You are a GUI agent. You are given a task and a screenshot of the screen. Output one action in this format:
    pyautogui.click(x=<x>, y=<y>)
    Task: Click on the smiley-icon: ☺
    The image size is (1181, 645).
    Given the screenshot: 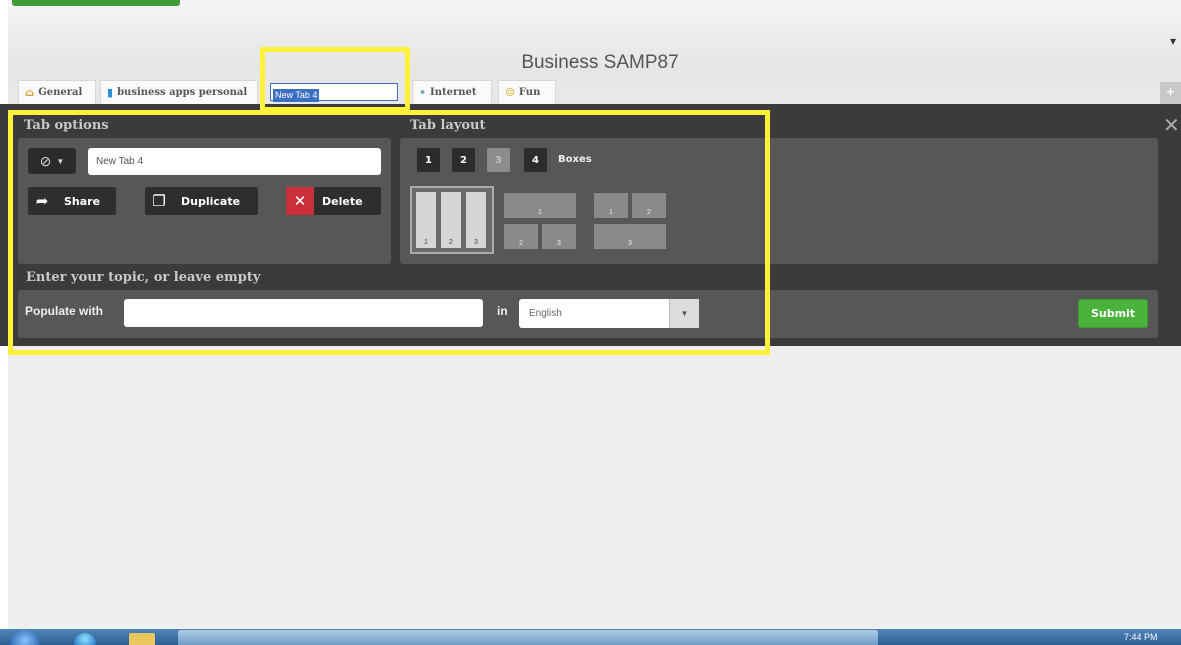 What is the action you would take?
    pyautogui.click(x=510, y=92)
    